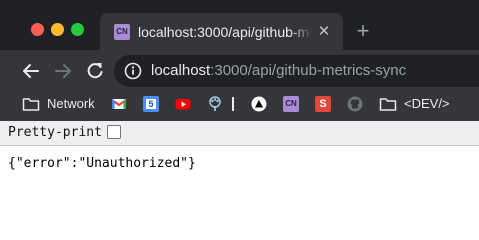  I want to click on calendar-date-text: 5, so click(151, 104).